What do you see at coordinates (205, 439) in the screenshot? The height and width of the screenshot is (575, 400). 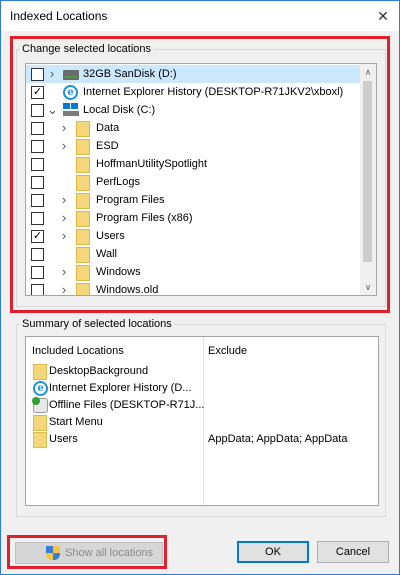 I see `summary-row: Users AppData; AppData; AppData` at bounding box center [205, 439].